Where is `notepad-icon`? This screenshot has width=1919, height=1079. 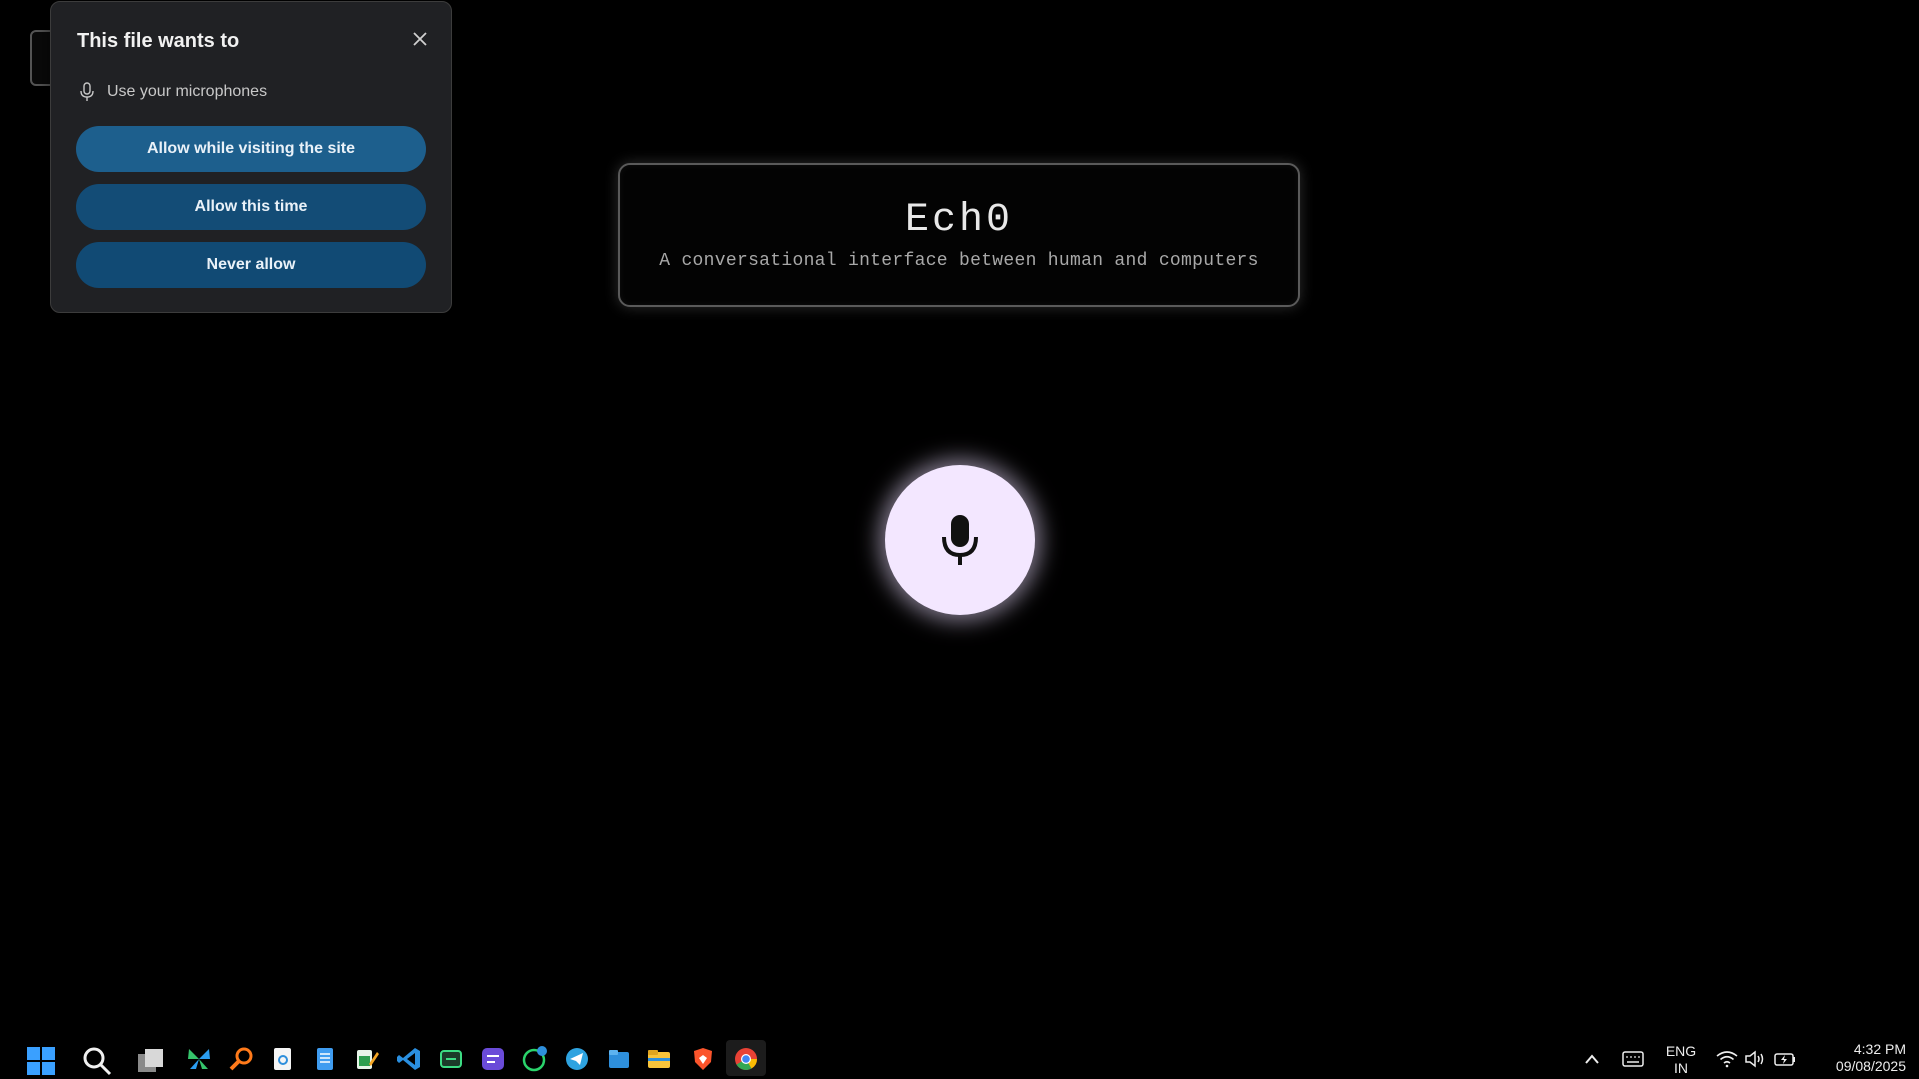
notepad-icon is located at coordinates (325, 1059).